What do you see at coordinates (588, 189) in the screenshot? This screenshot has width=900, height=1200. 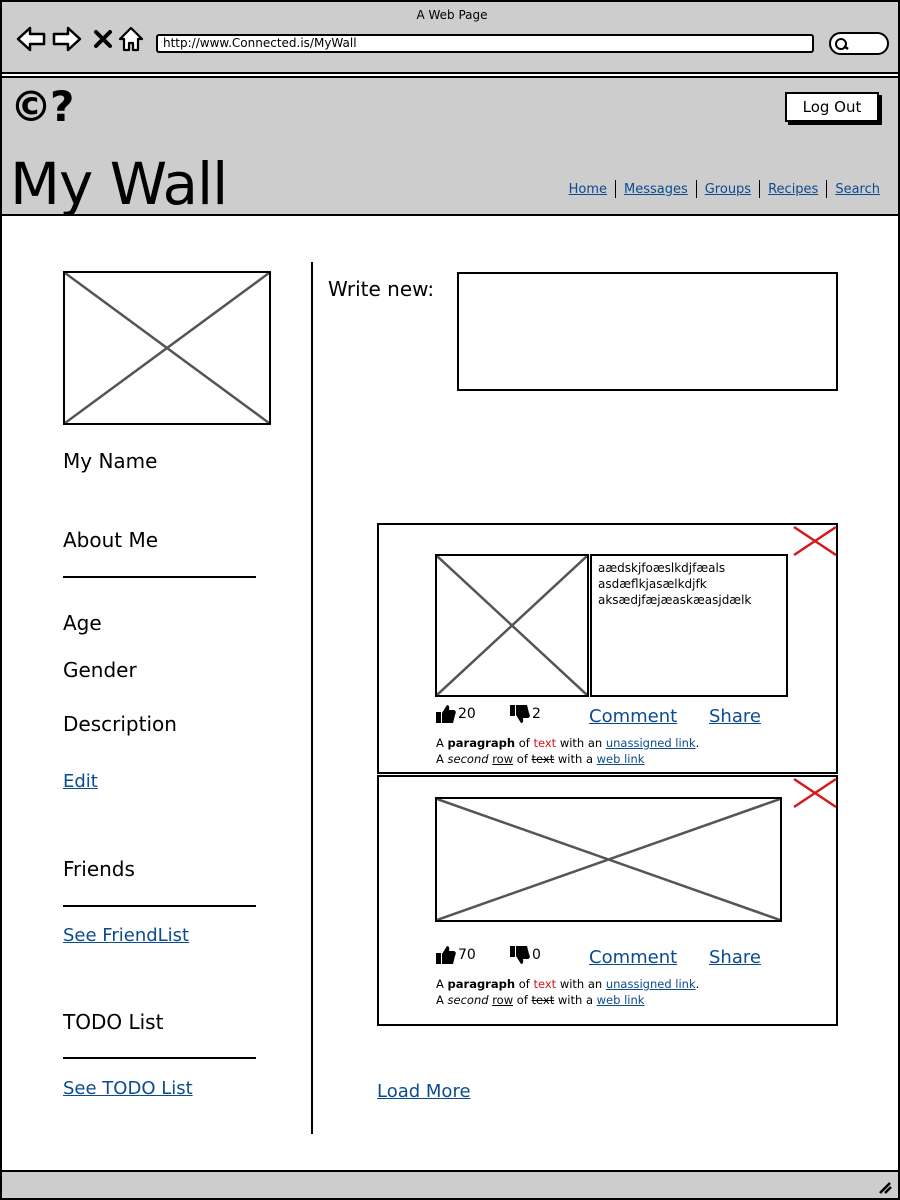 I see `nav-home: Home` at bounding box center [588, 189].